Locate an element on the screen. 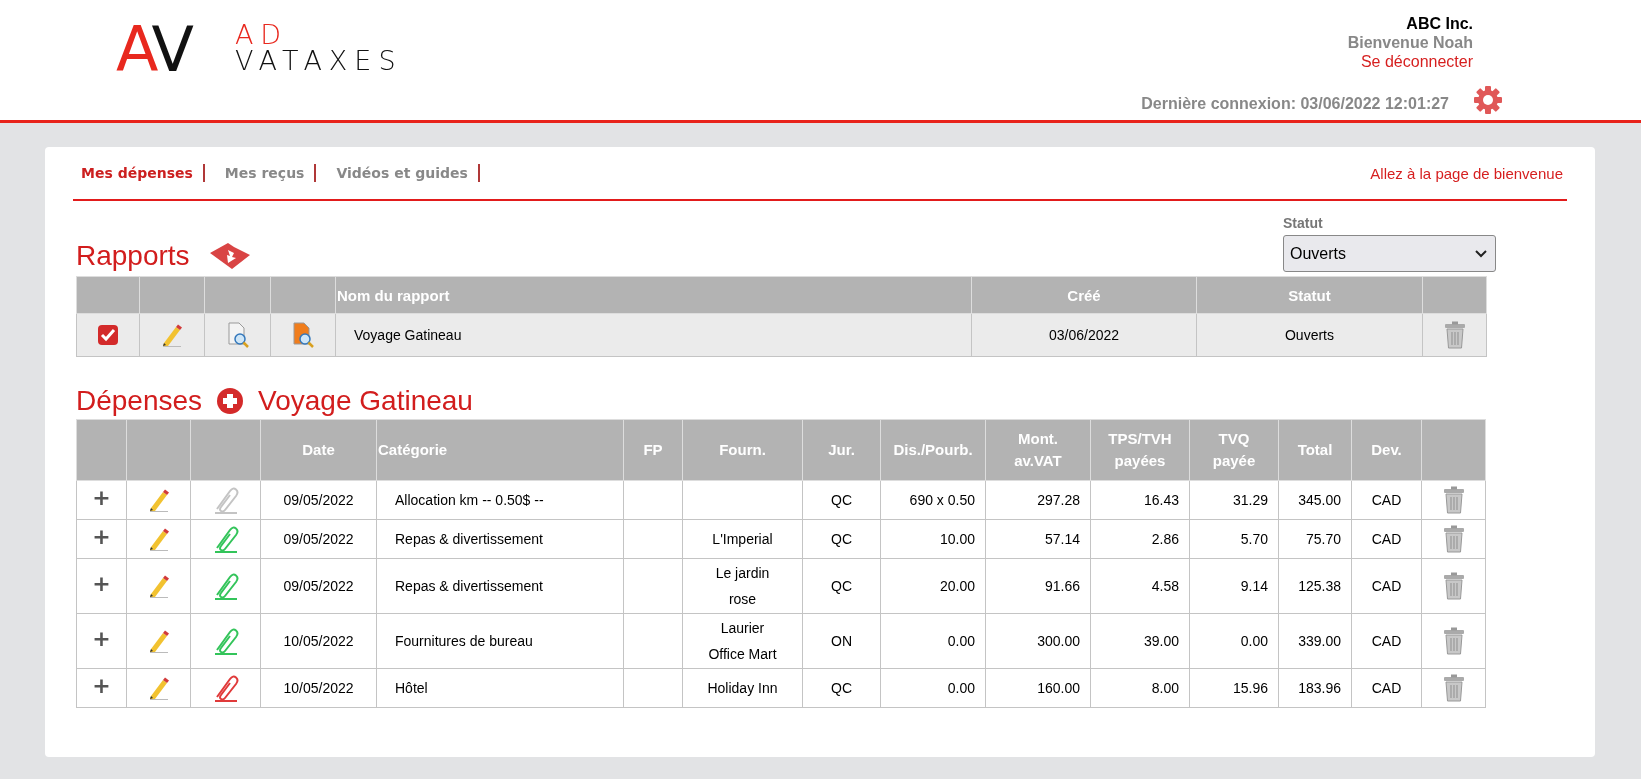  last-login-text: Dernière connexion: 03/06/2022 12:01:27 is located at coordinates (1295, 104).